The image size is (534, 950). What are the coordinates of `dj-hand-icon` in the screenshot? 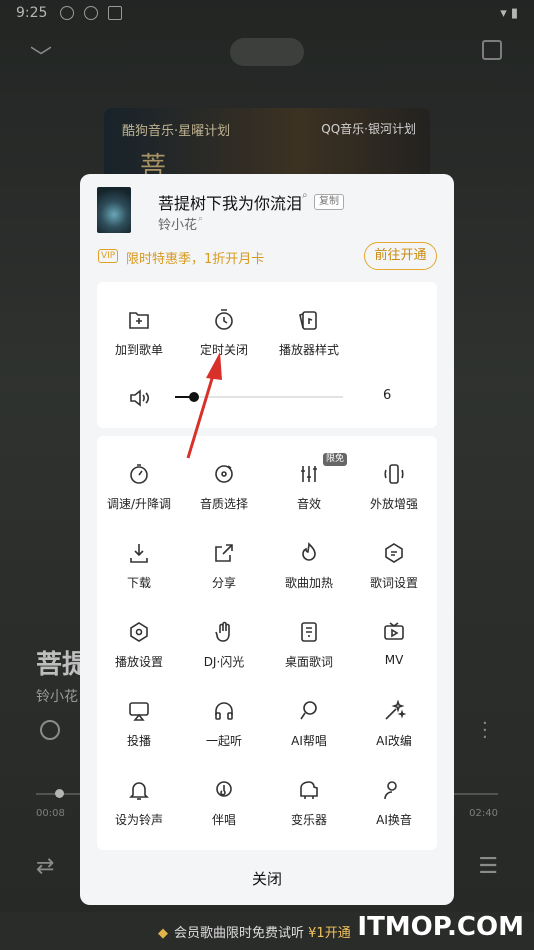 It's located at (224, 632).